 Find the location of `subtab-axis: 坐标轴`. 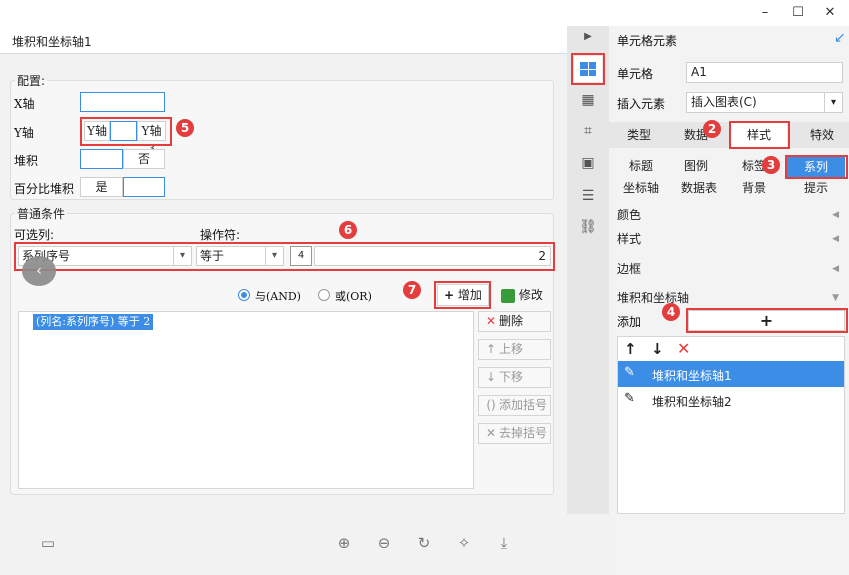

subtab-axis: 坐标轴 is located at coordinates (641, 188).